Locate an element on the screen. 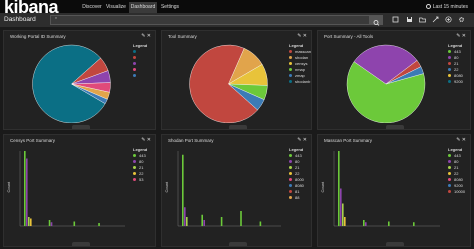 The image size is (474, 249). legend-item: 88 is located at coordinates (296, 197).